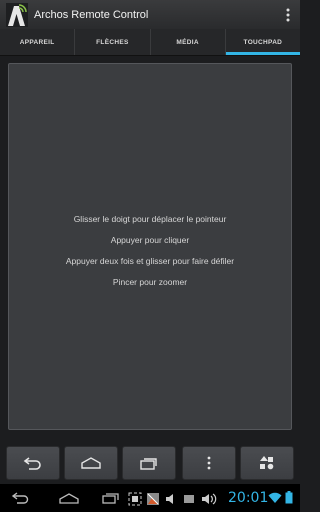 This screenshot has width=320, height=512. Describe the element at coordinates (153, 499) in the screenshot. I see `gallery-icon` at that location.